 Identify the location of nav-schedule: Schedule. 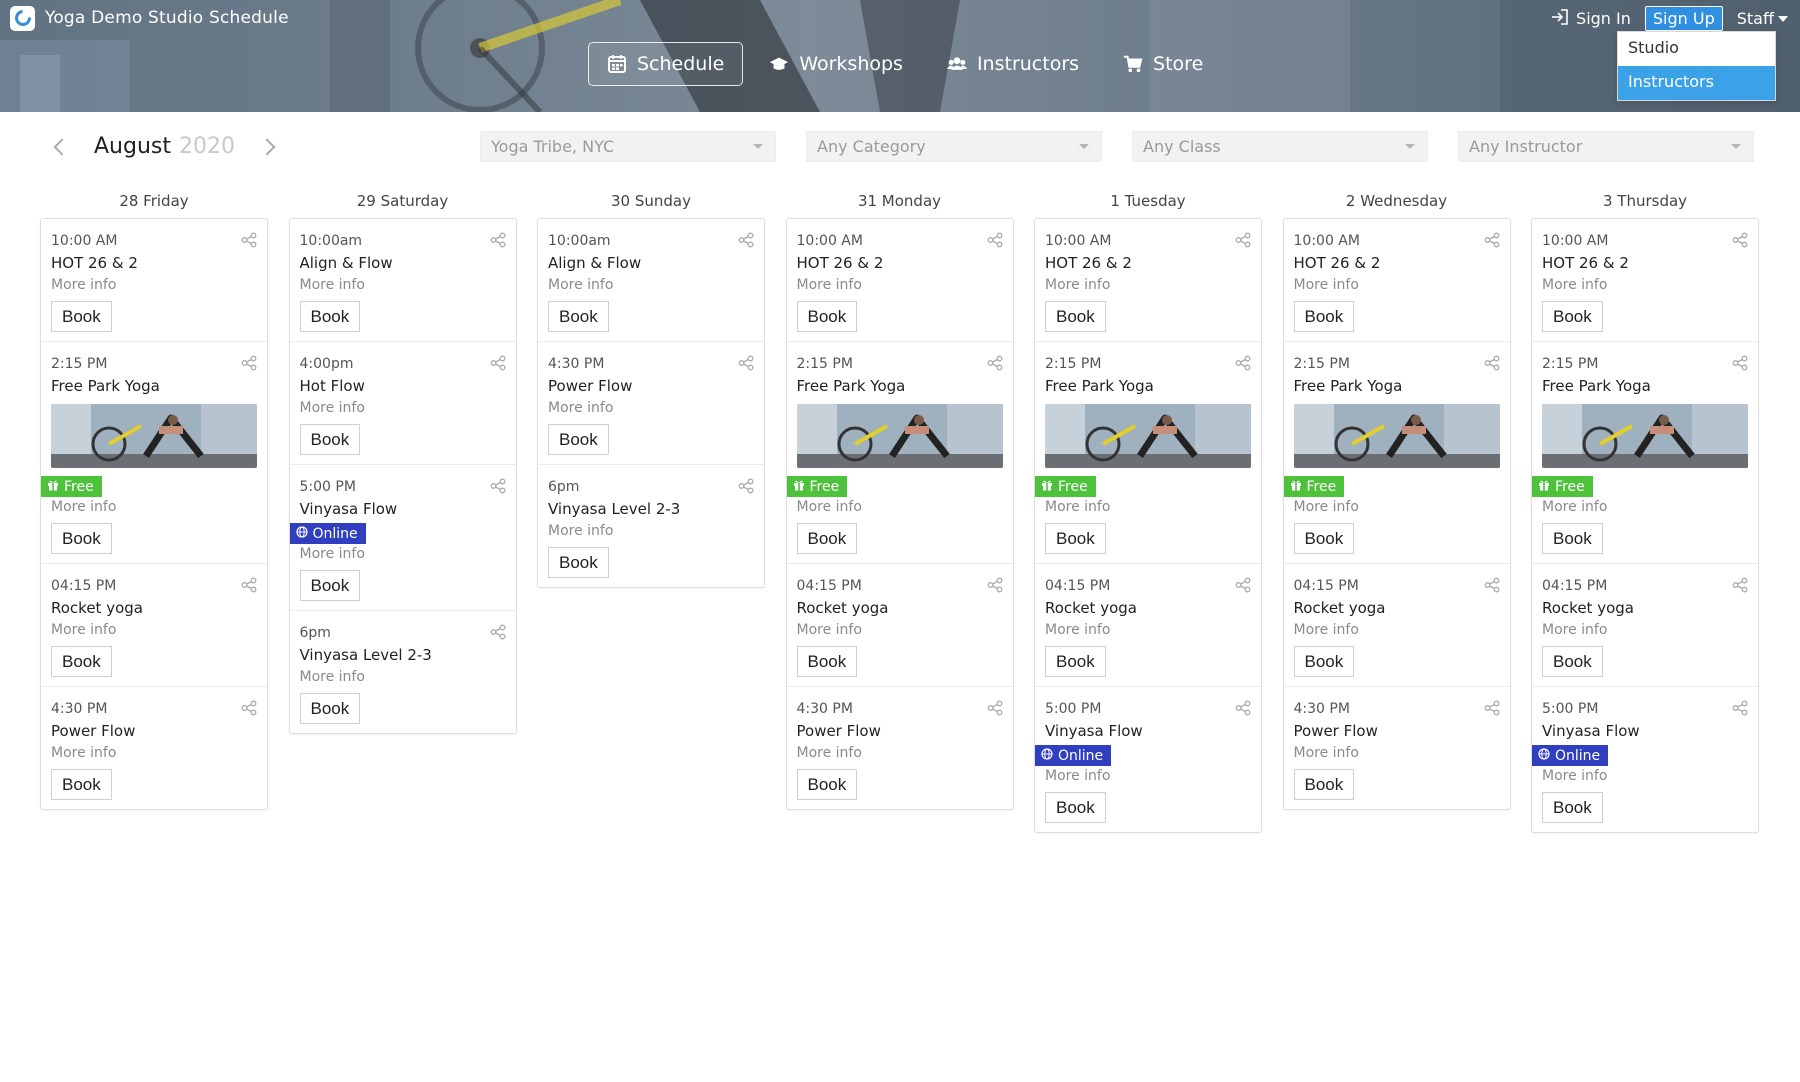
(666, 64).